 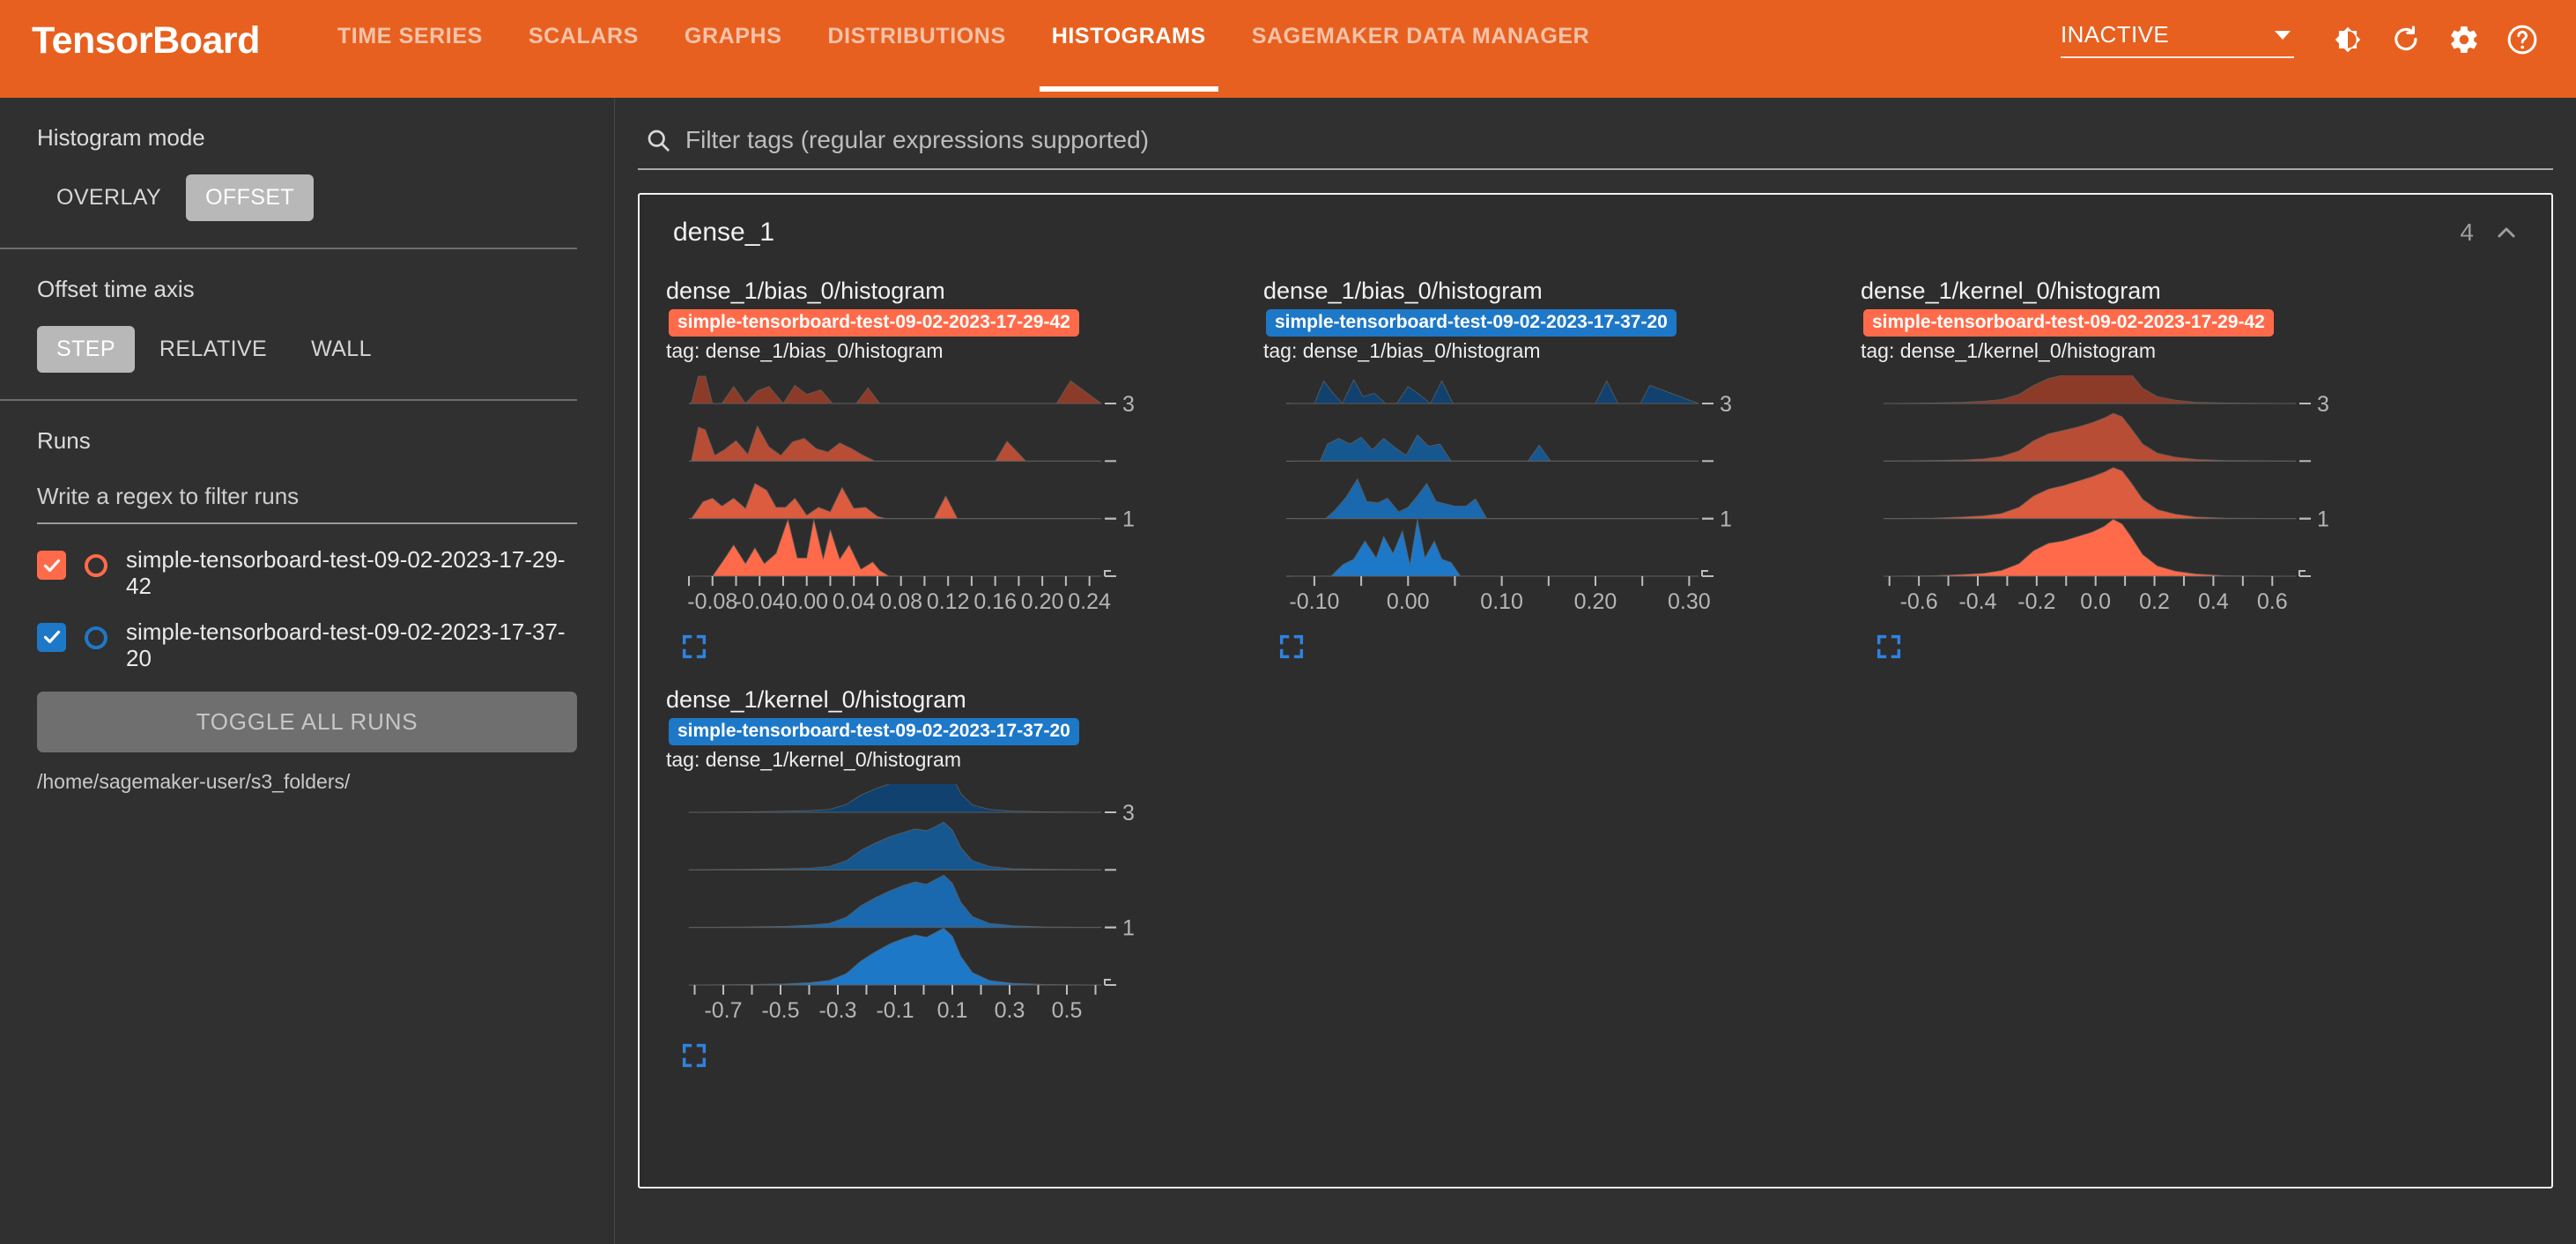 I want to click on svg-text: 0.10, so click(x=1502, y=601).